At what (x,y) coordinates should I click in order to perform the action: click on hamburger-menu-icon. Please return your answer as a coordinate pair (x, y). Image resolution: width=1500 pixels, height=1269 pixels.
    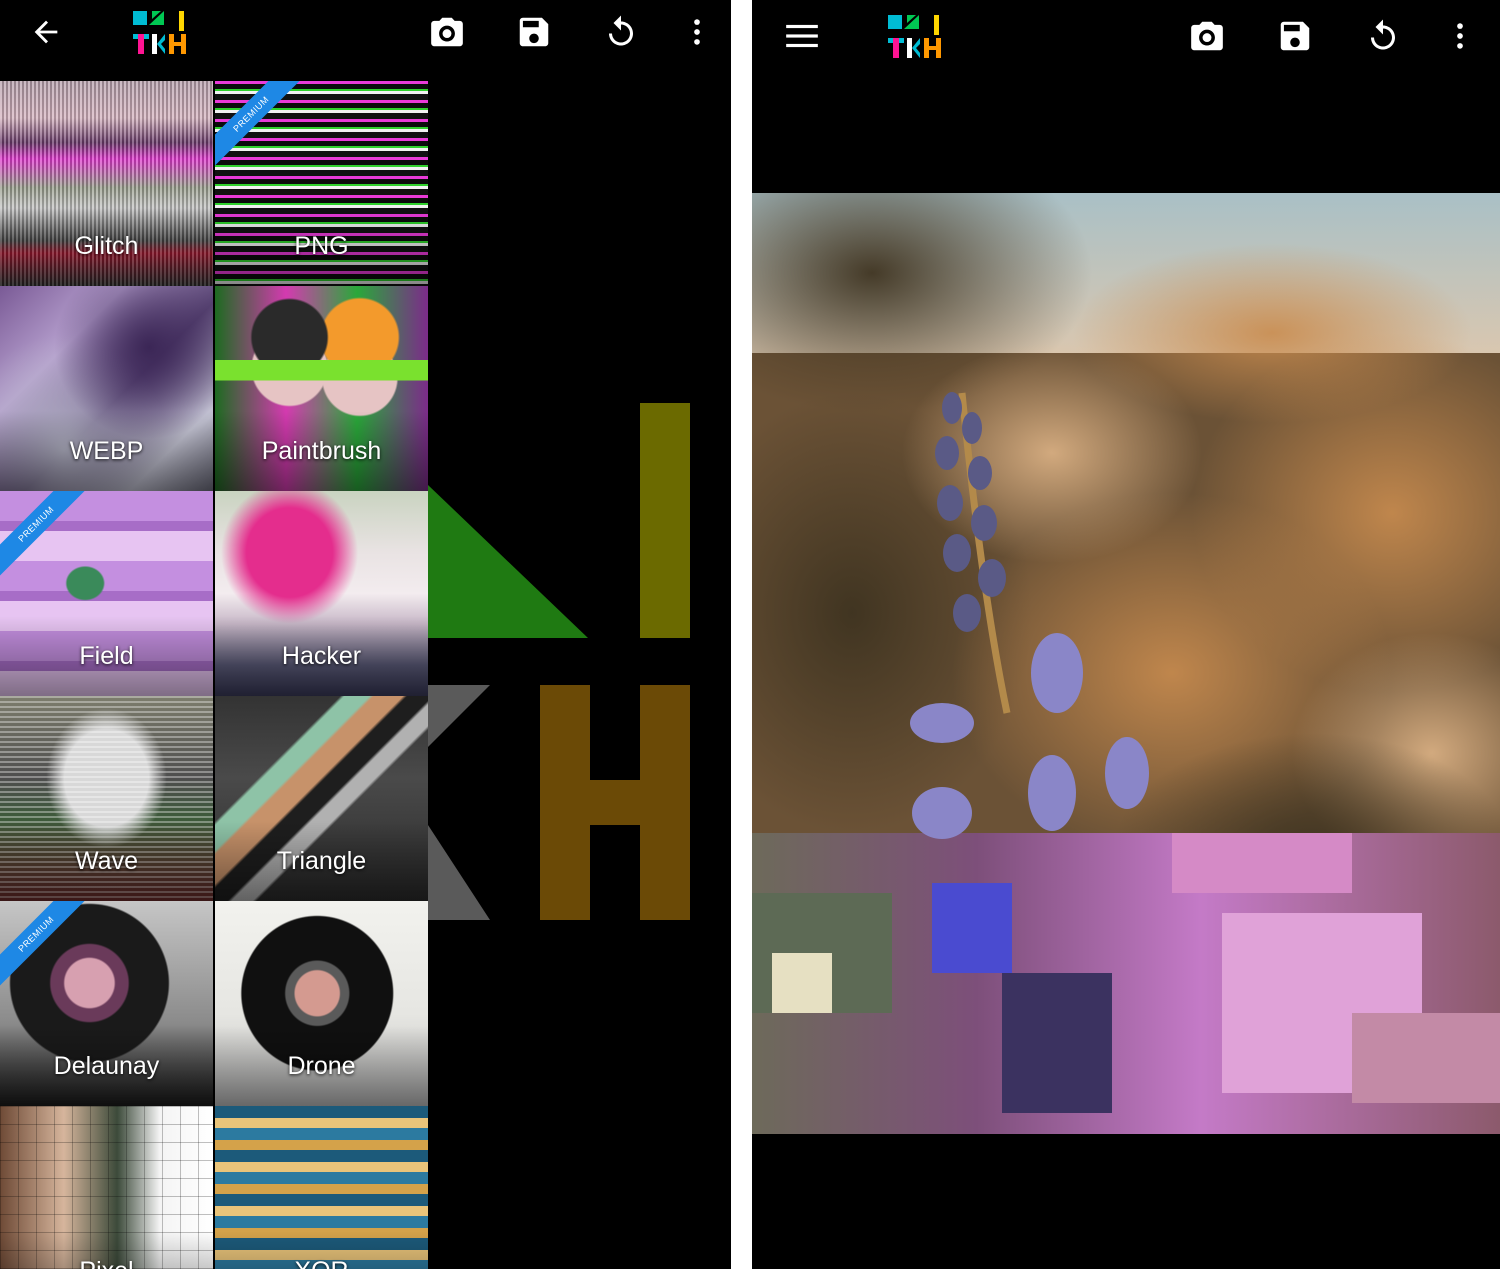
    Looking at the image, I should click on (802, 36).